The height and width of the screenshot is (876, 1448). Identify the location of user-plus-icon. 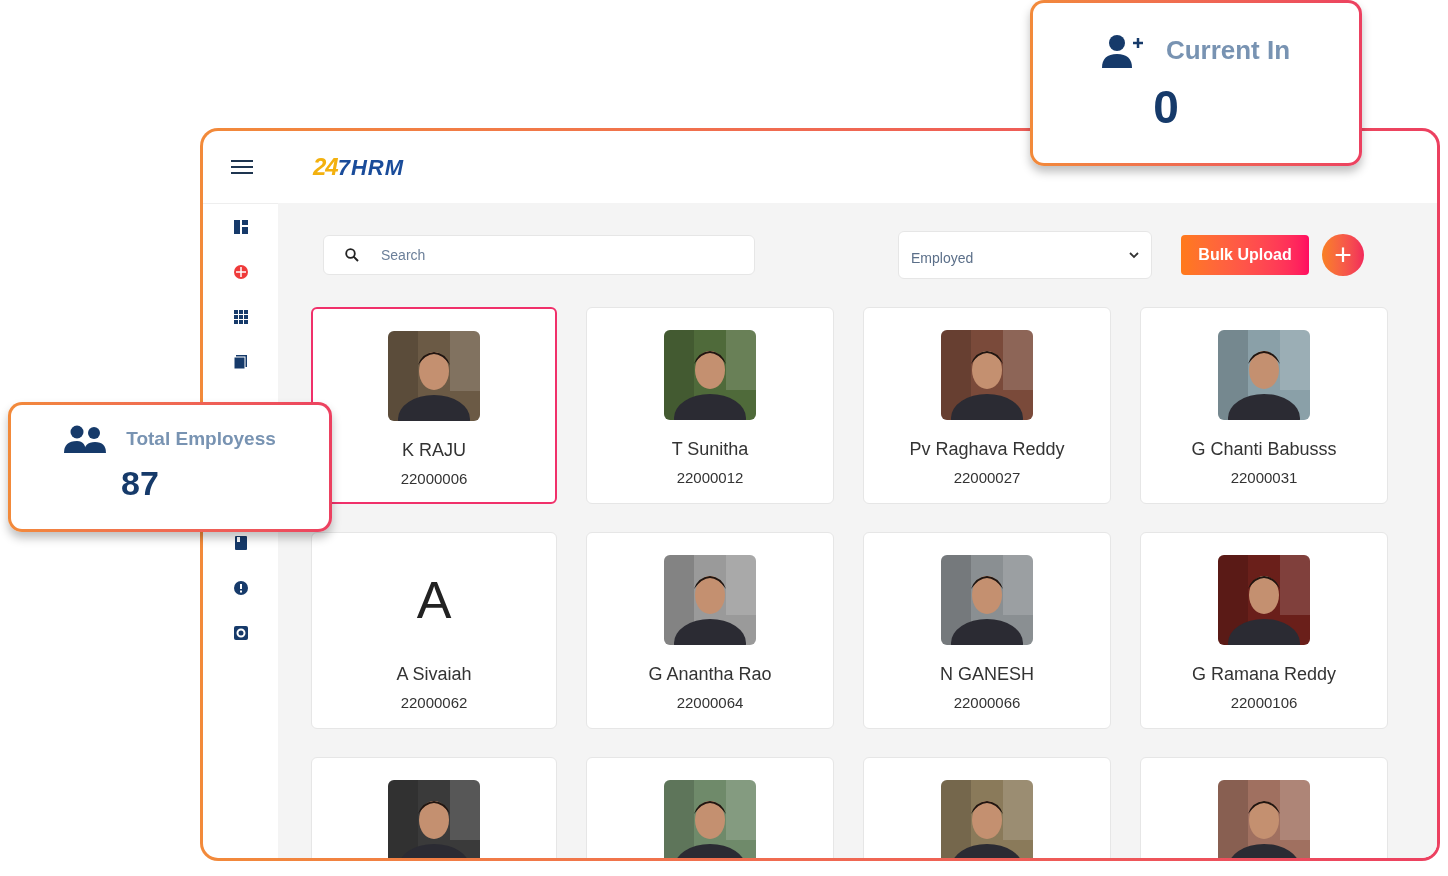
(1123, 50).